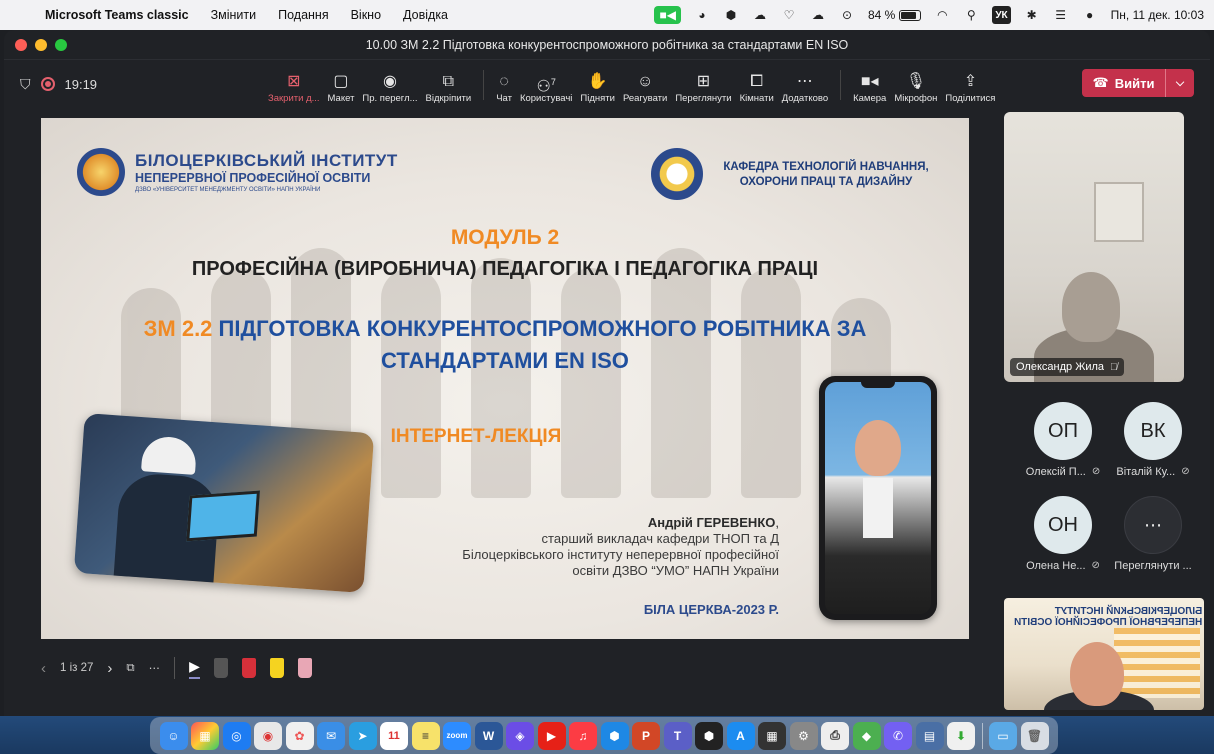  Describe the element at coordinates (971, 15) in the screenshot. I see `search-icon: ⚲` at that location.